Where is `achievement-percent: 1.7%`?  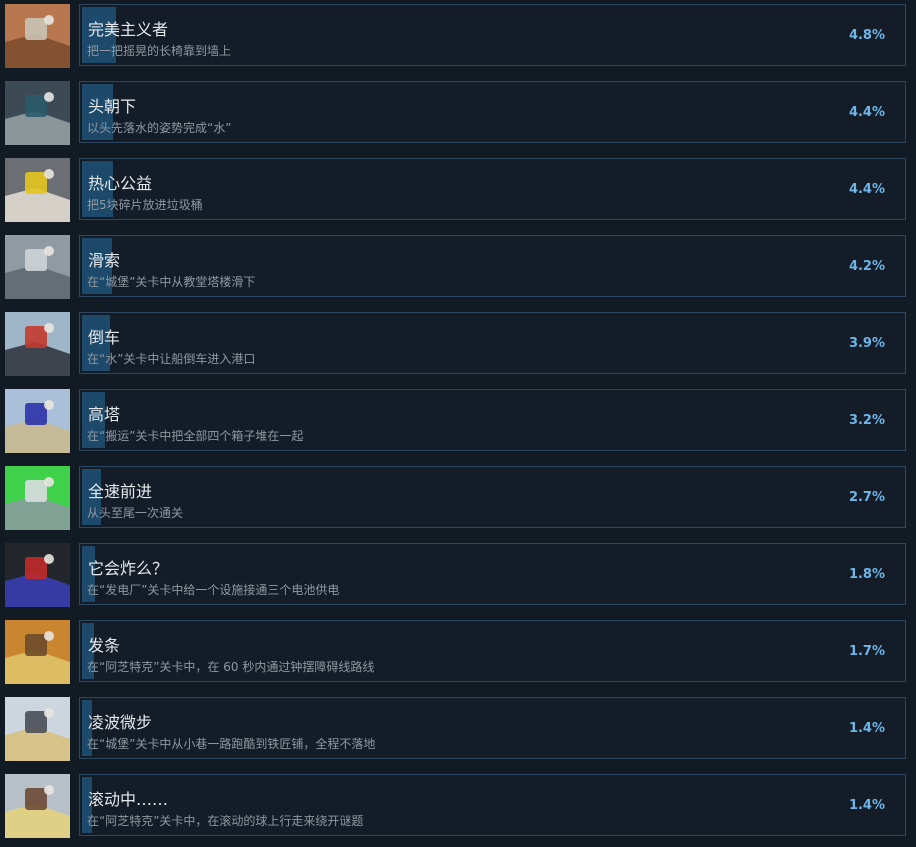
achievement-percent: 1.7% is located at coordinates (866, 651).